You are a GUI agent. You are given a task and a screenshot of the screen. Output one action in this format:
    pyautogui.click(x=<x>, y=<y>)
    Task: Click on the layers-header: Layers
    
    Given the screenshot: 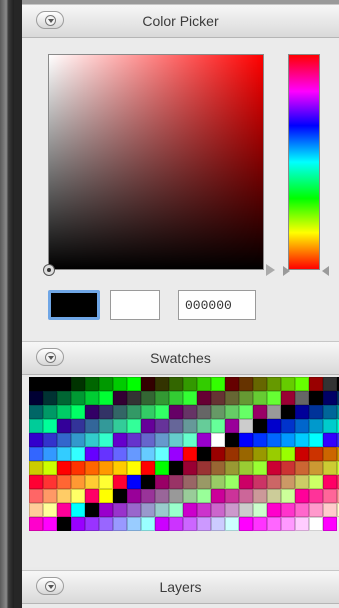 What is the action you would take?
    pyautogui.click(x=180, y=587)
    